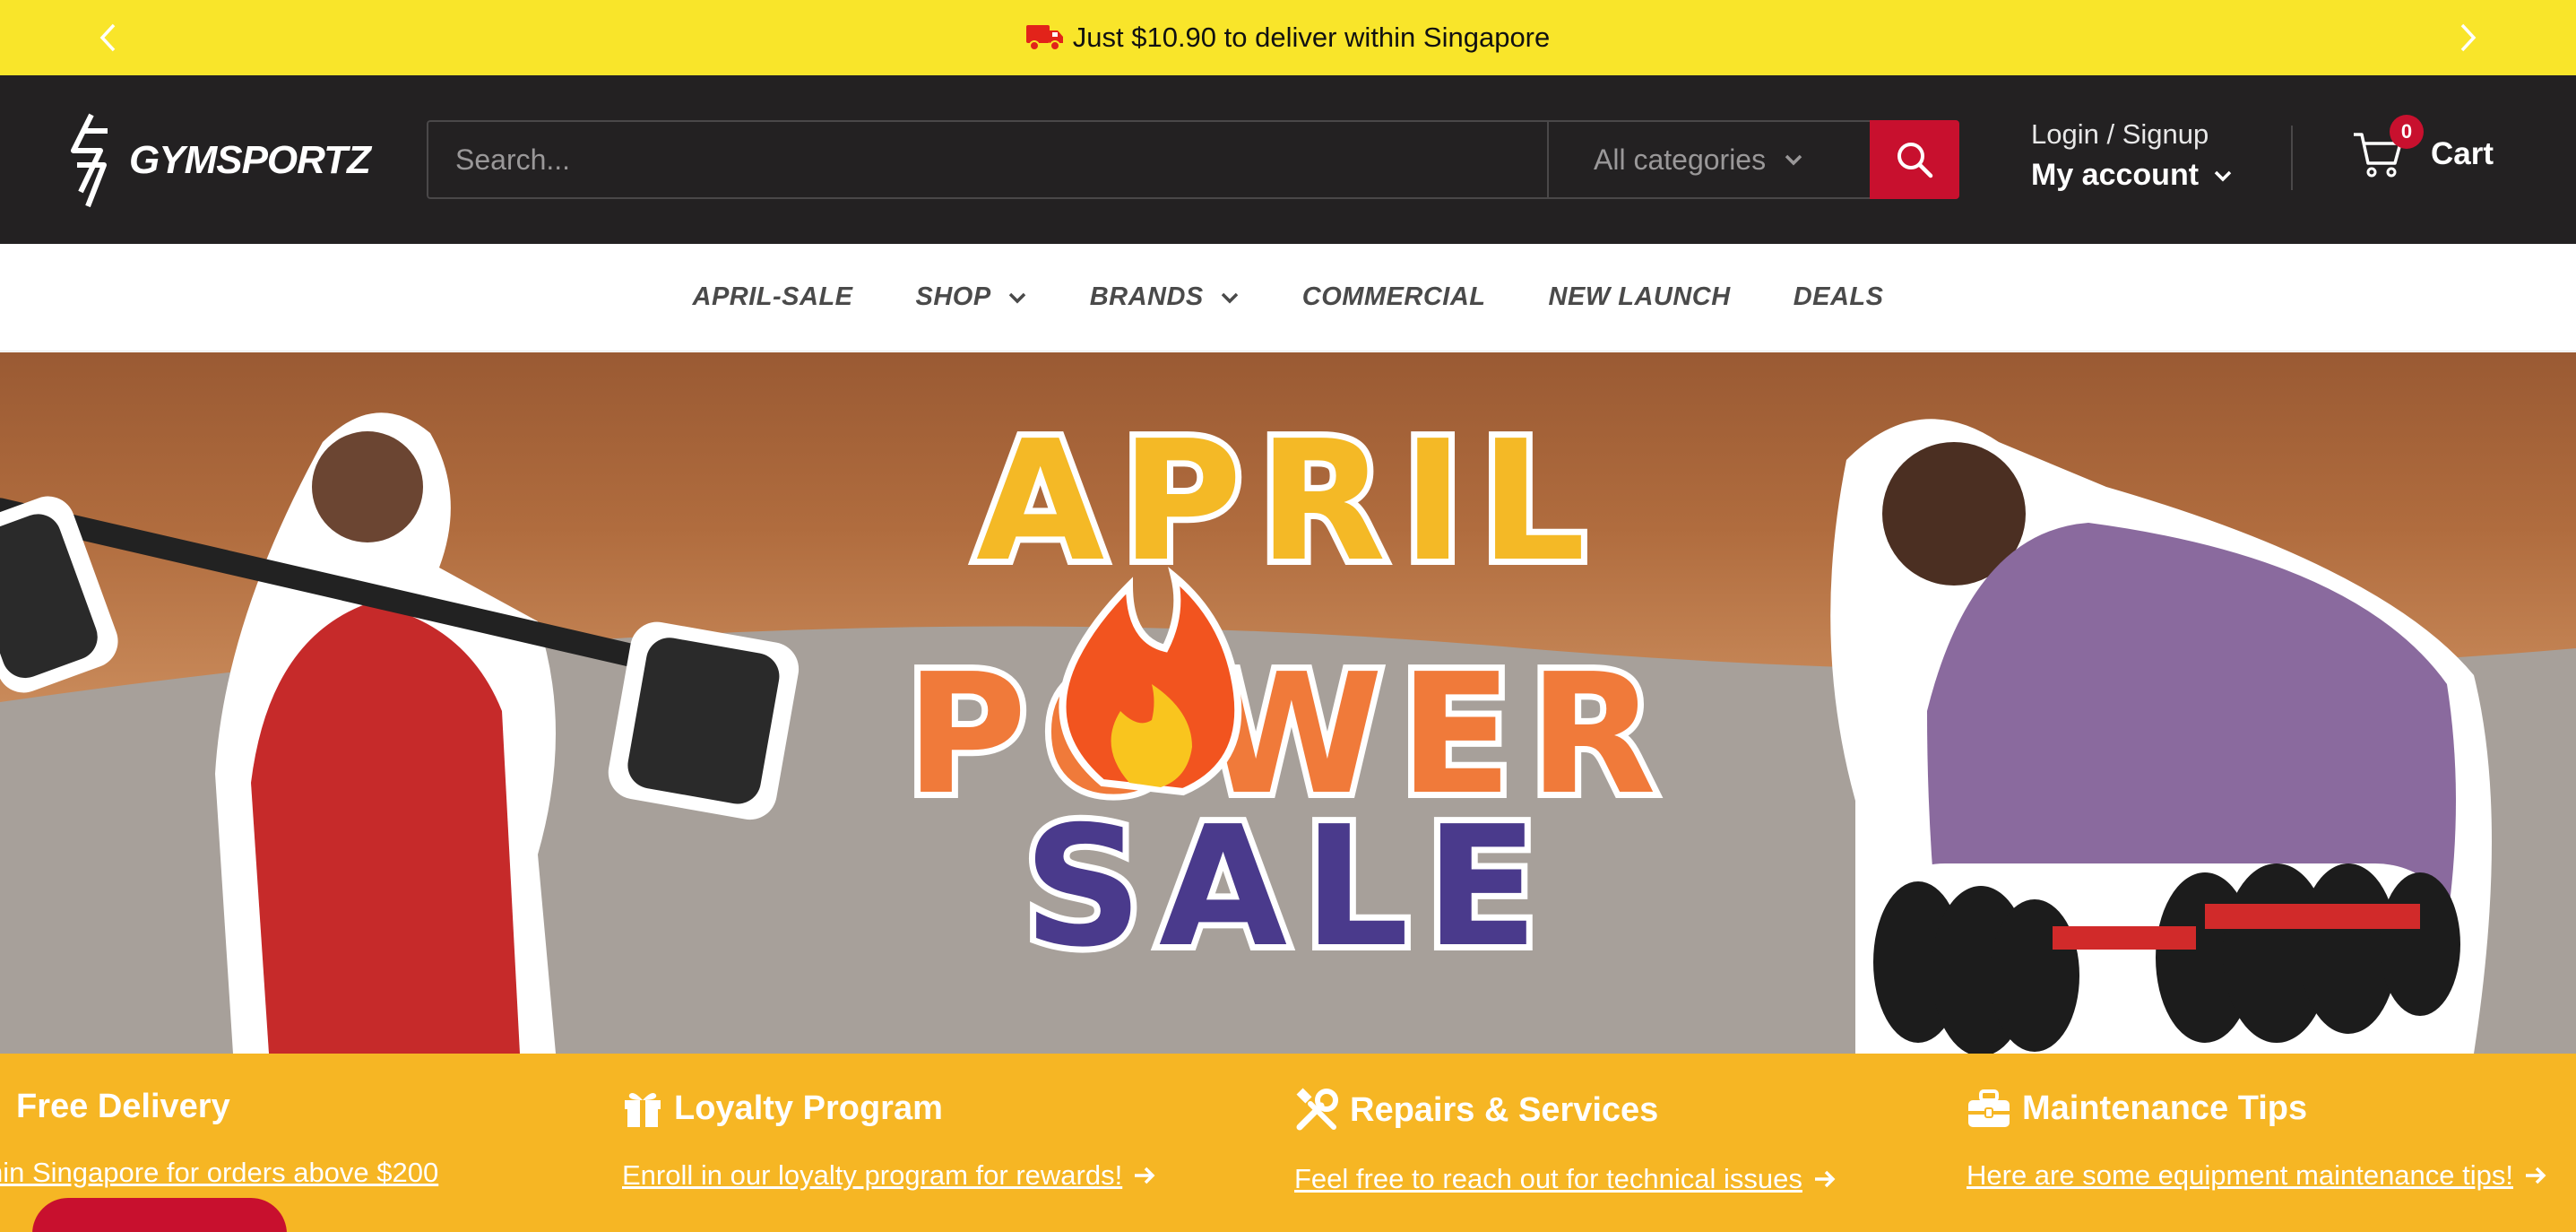 The width and height of the screenshot is (2576, 1232). Describe the element at coordinates (2165, 1108) in the screenshot. I see `feature-title-text: Maintenance Tips` at that location.